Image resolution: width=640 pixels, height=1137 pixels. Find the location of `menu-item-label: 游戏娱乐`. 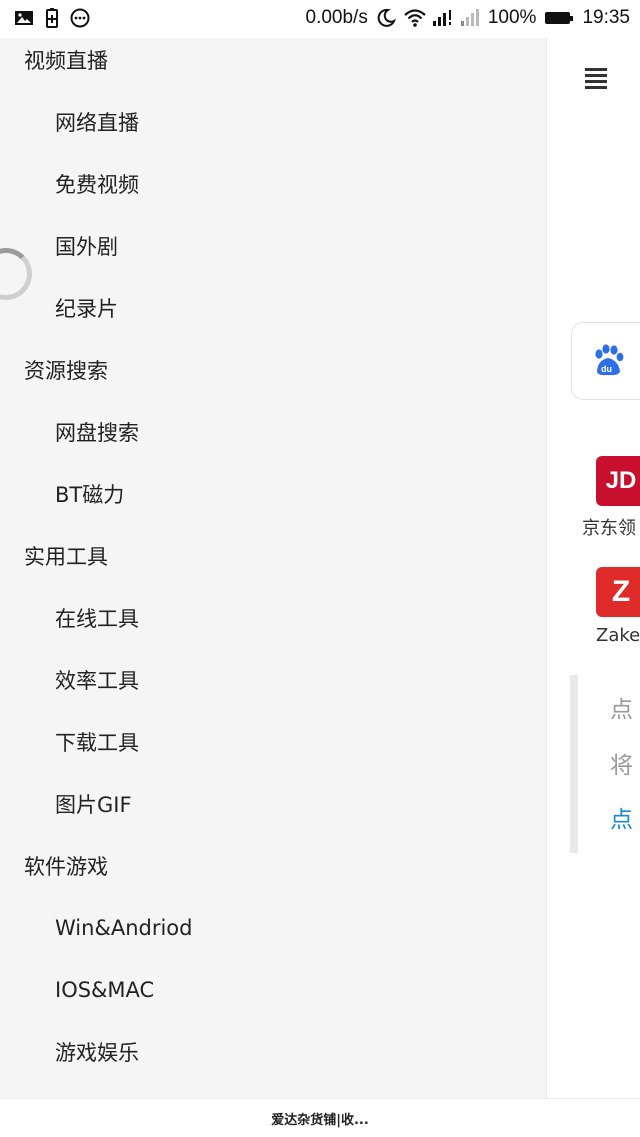

menu-item-label: 游戏娱乐 is located at coordinates (97, 1053).